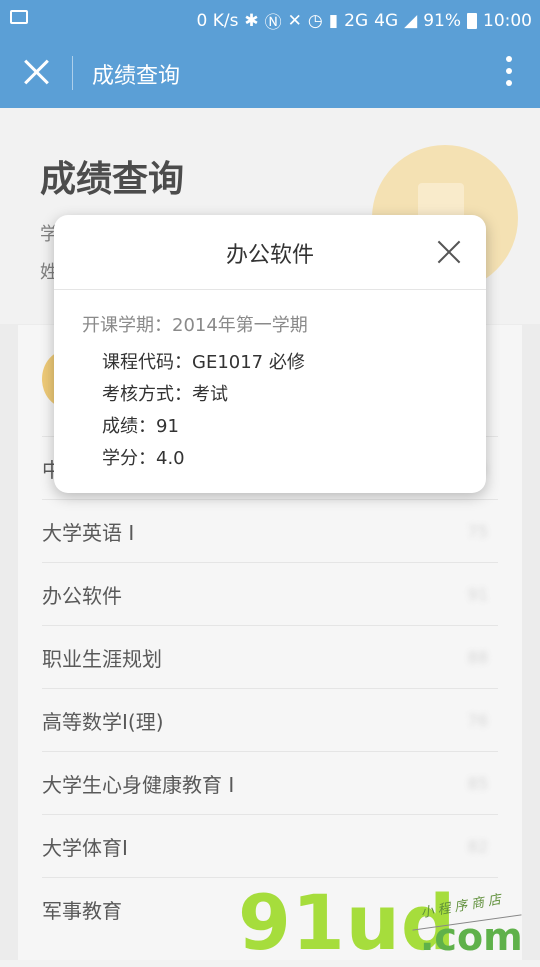 The width and height of the screenshot is (540, 967). What do you see at coordinates (333, 20) in the screenshot?
I see `sim-icon: ▮` at bounding box center [333, 20].